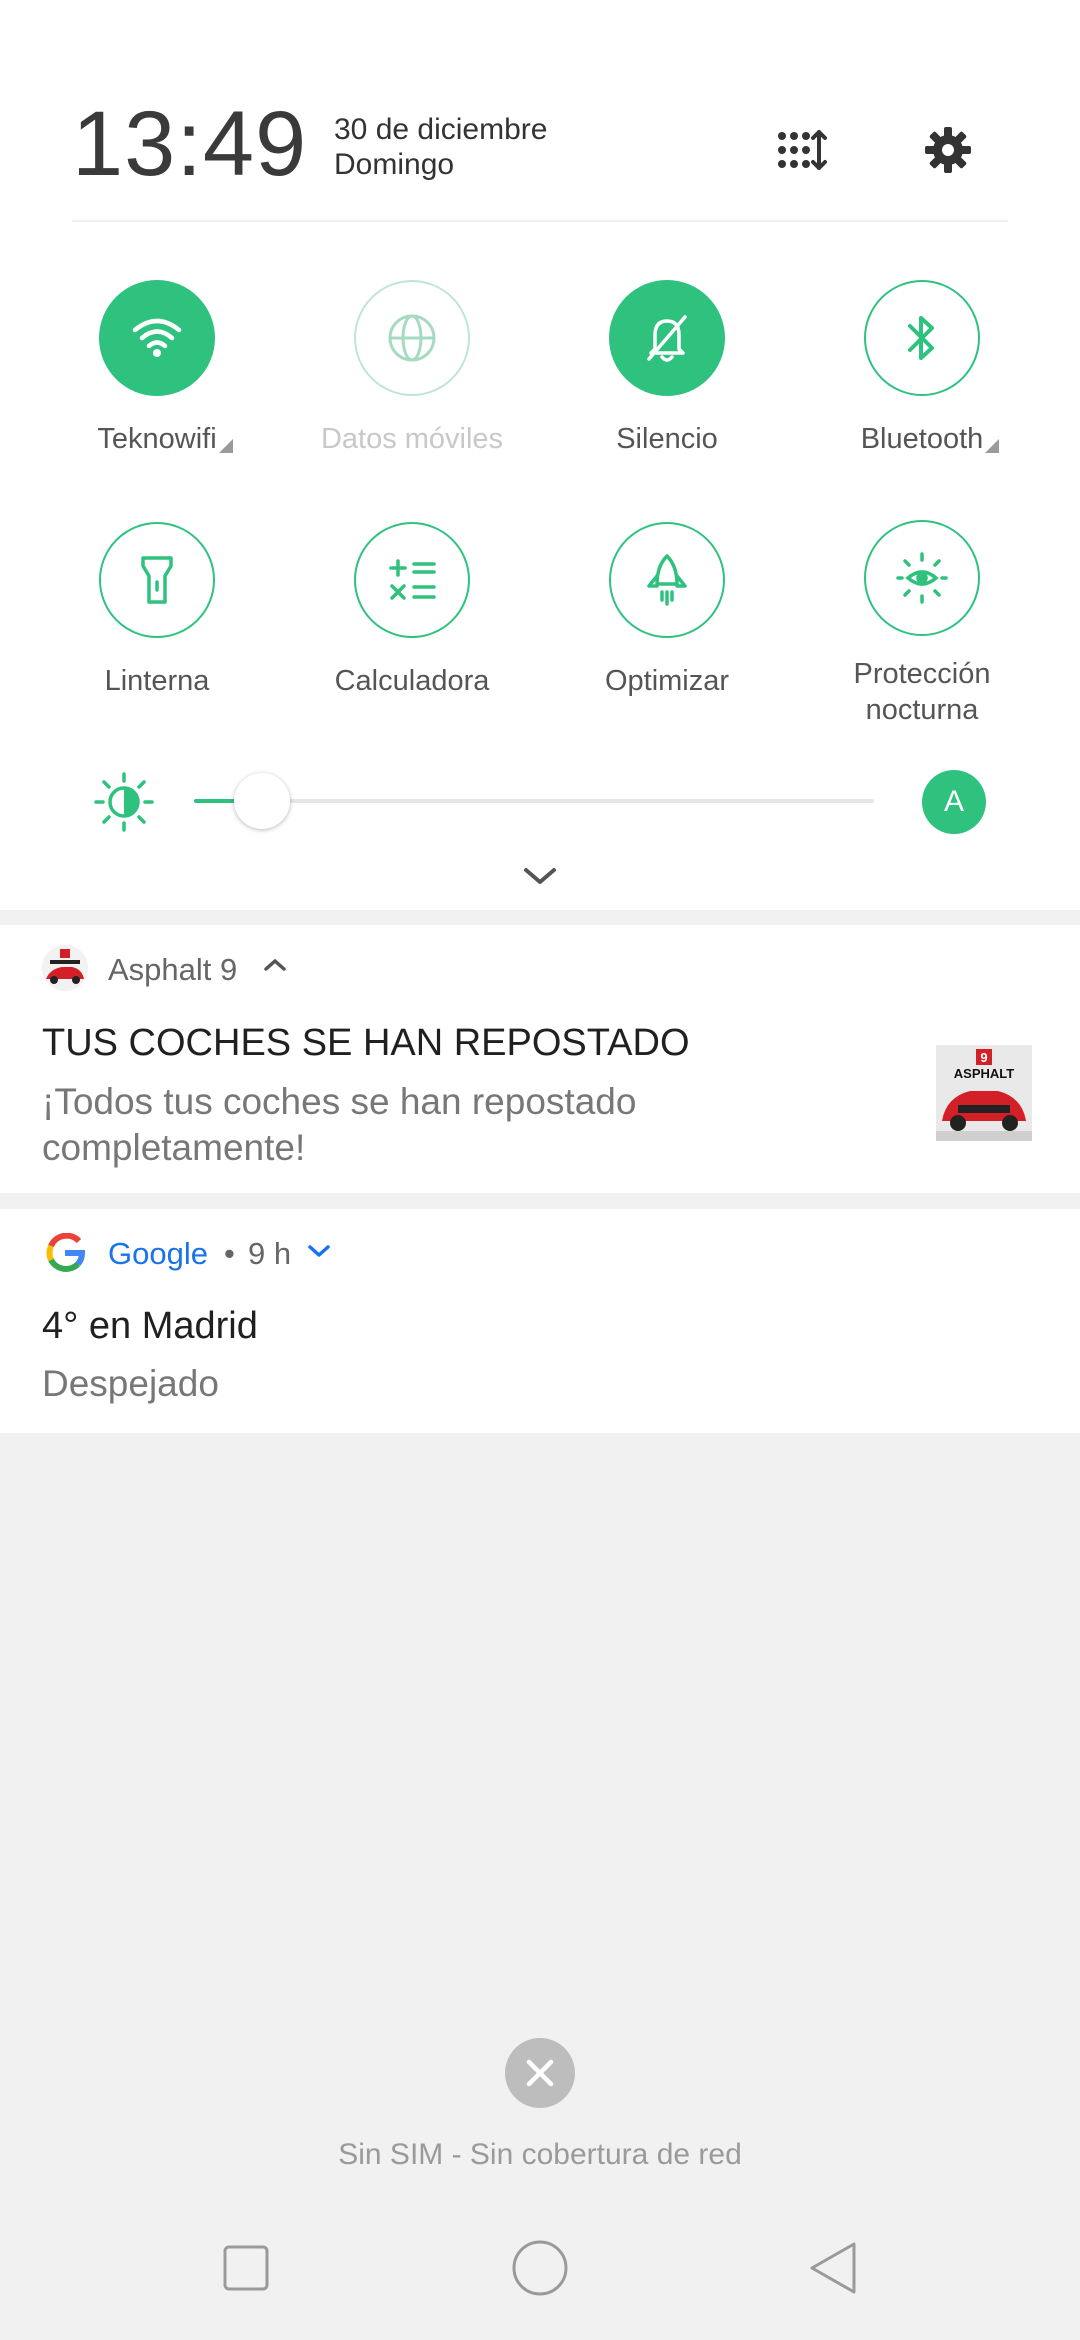 This screenshot has height=2340, width=1080. What do you see at coordinates (65, 1255) in the screenshot?
I see `google-g-icon` at bounding box center [65, 1255].